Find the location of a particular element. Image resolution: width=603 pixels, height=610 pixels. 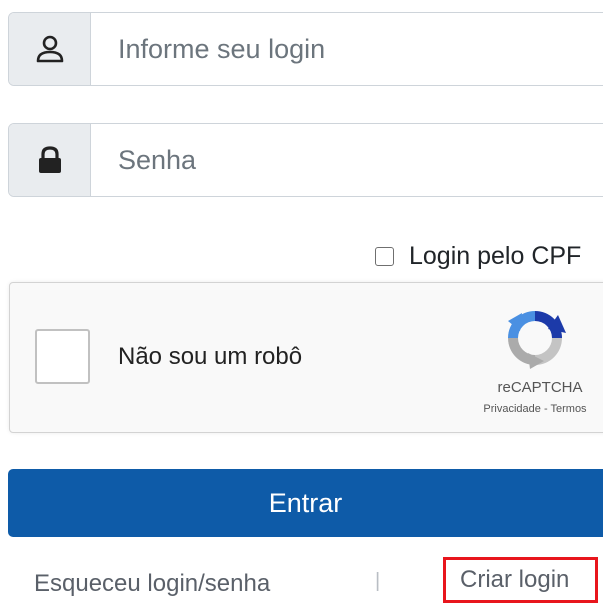

login-addon is located at coordinates (50, 49).